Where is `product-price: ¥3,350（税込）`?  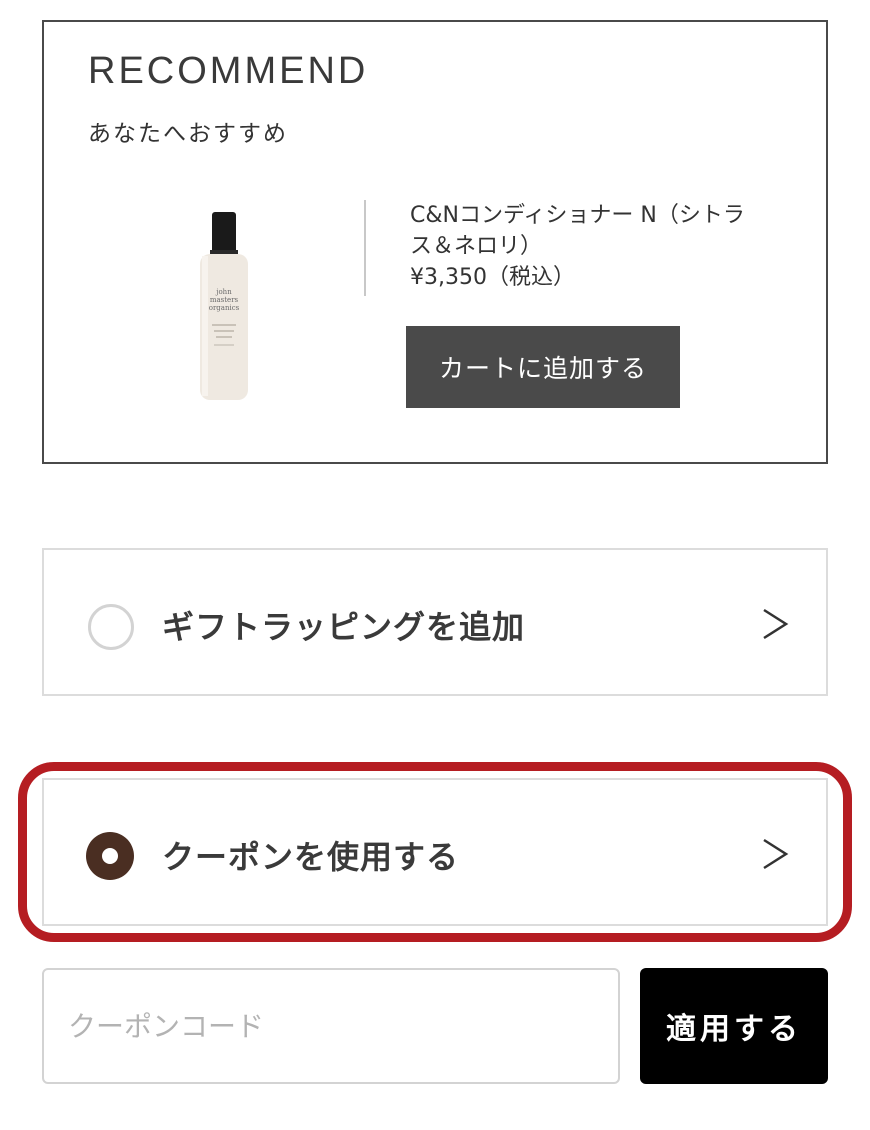 product-price: ¥3,350（税込） is located at coordinates (492, 277).